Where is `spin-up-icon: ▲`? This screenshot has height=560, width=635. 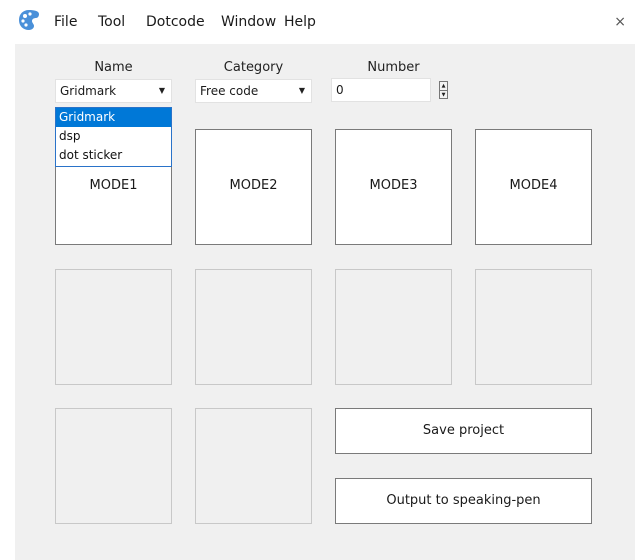
spin-up-icon: ▲ is located at coordinates (443, 86).